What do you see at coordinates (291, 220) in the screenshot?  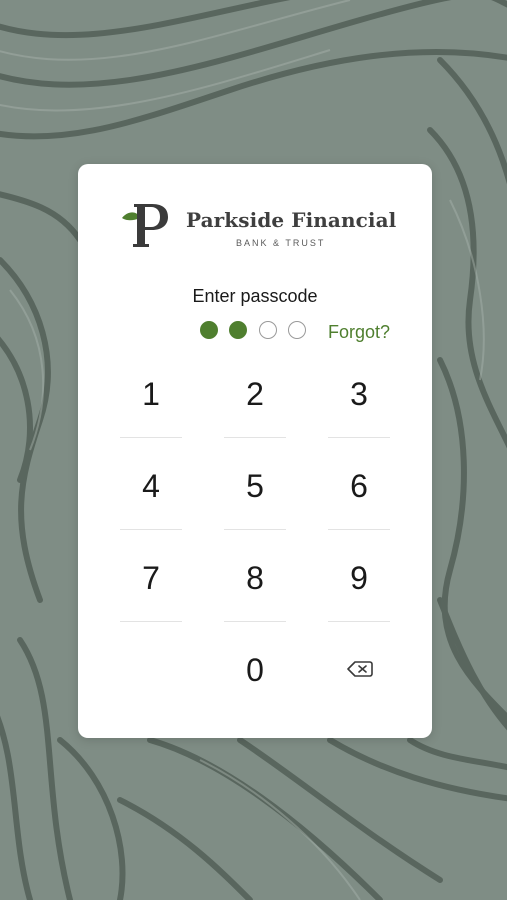 I see `brand-name: Parkside Financial` at bounding box center [291, 220].